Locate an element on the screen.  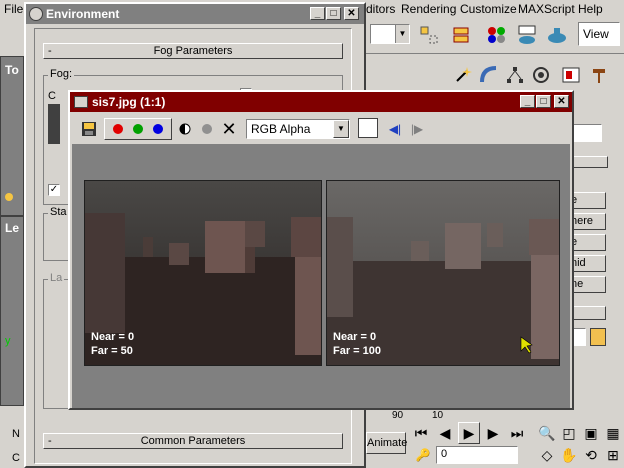
display-channel-select: RGB Alpha ▼ is located at coordinates (298, 129).